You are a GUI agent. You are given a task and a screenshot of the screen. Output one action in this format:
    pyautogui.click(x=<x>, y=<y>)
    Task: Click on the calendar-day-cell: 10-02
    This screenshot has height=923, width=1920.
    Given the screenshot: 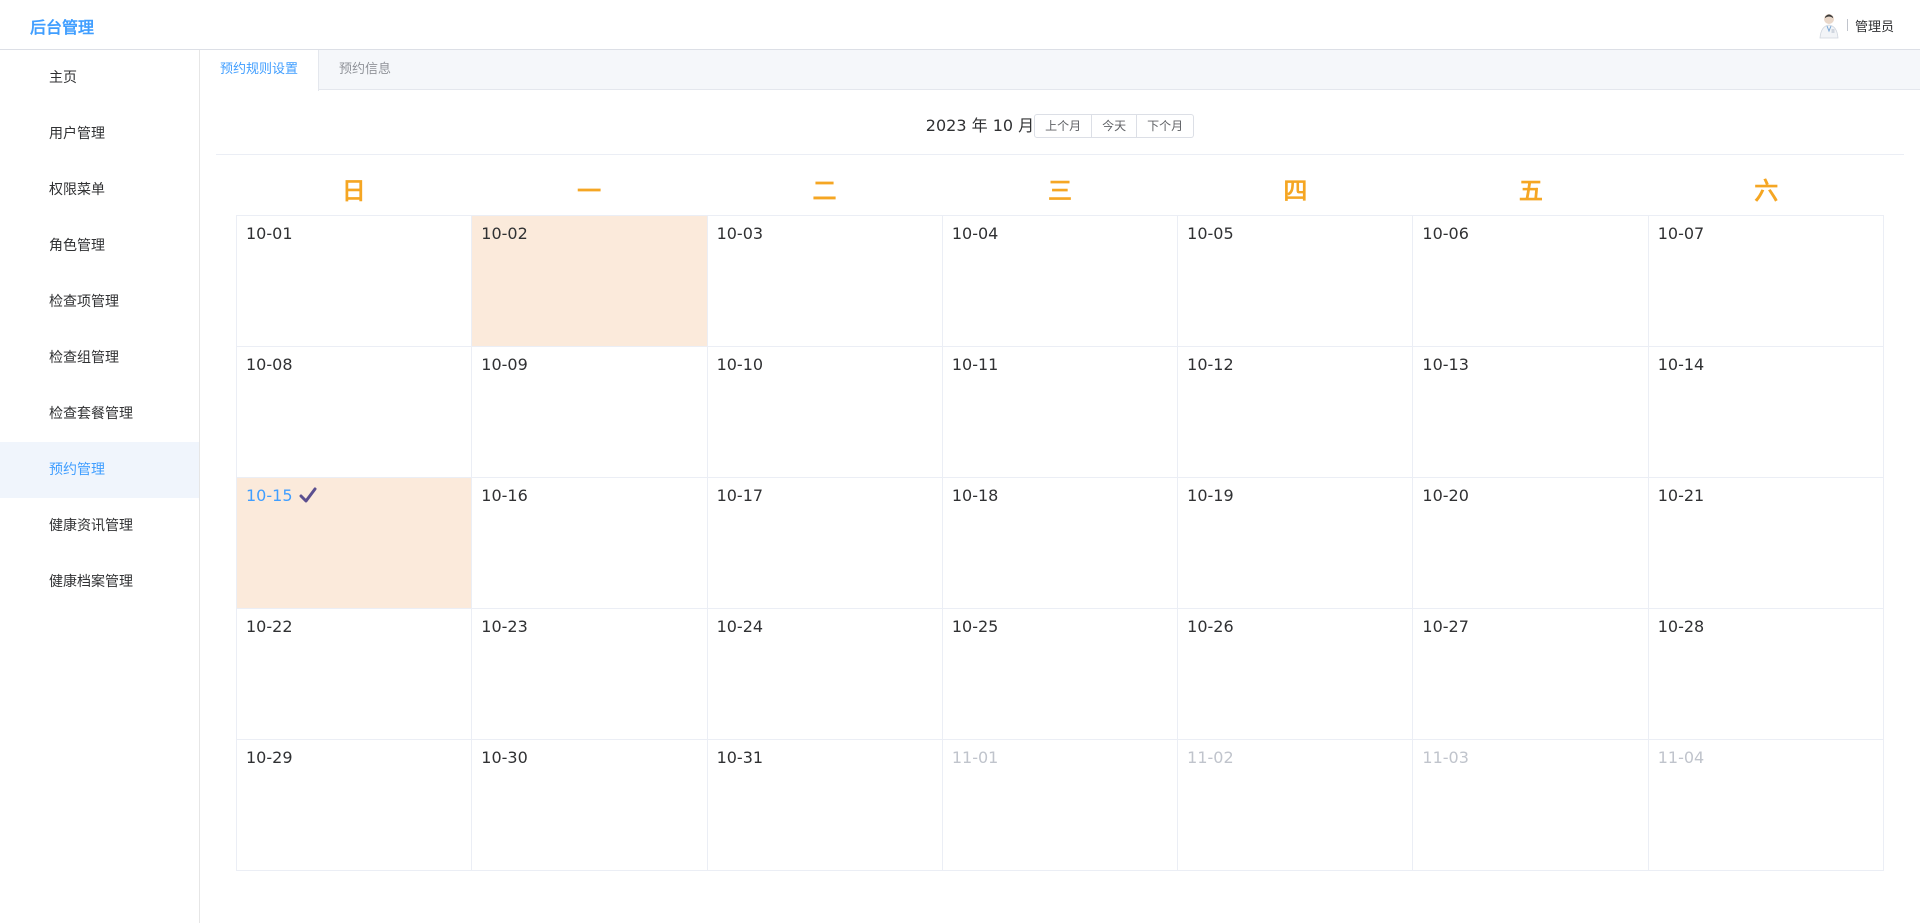 What is the action you would take?
    pyautogui.click(x=590, y=281)
    